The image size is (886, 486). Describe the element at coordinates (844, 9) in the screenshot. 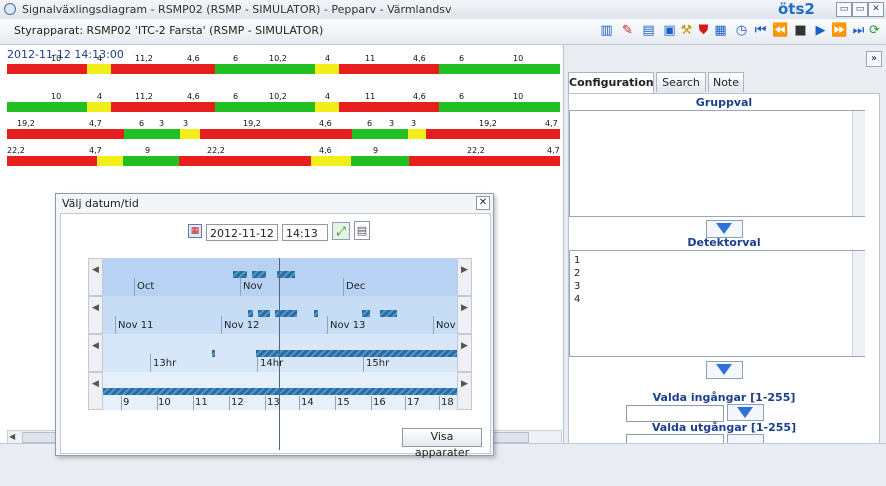

I see `minimize-button: ▭` at that location.